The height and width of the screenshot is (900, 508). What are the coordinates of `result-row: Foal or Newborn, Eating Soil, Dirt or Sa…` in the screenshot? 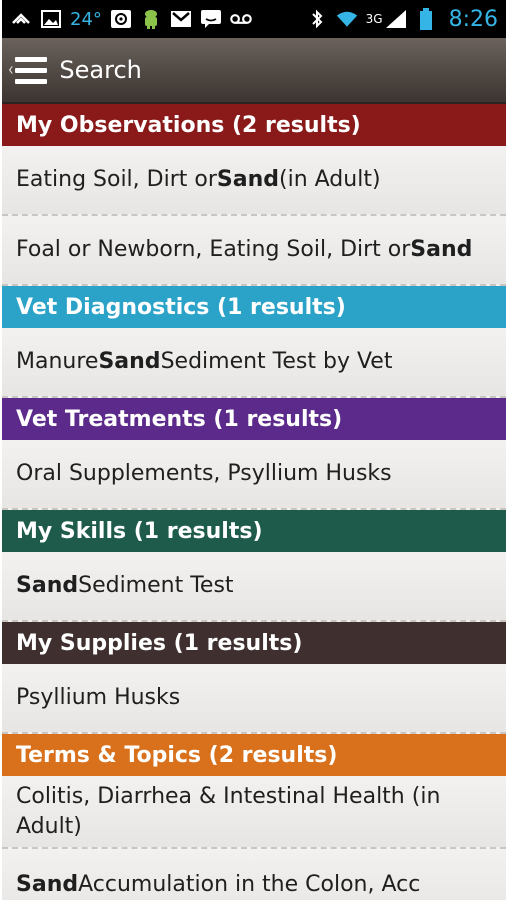 It's located at (254, 251).